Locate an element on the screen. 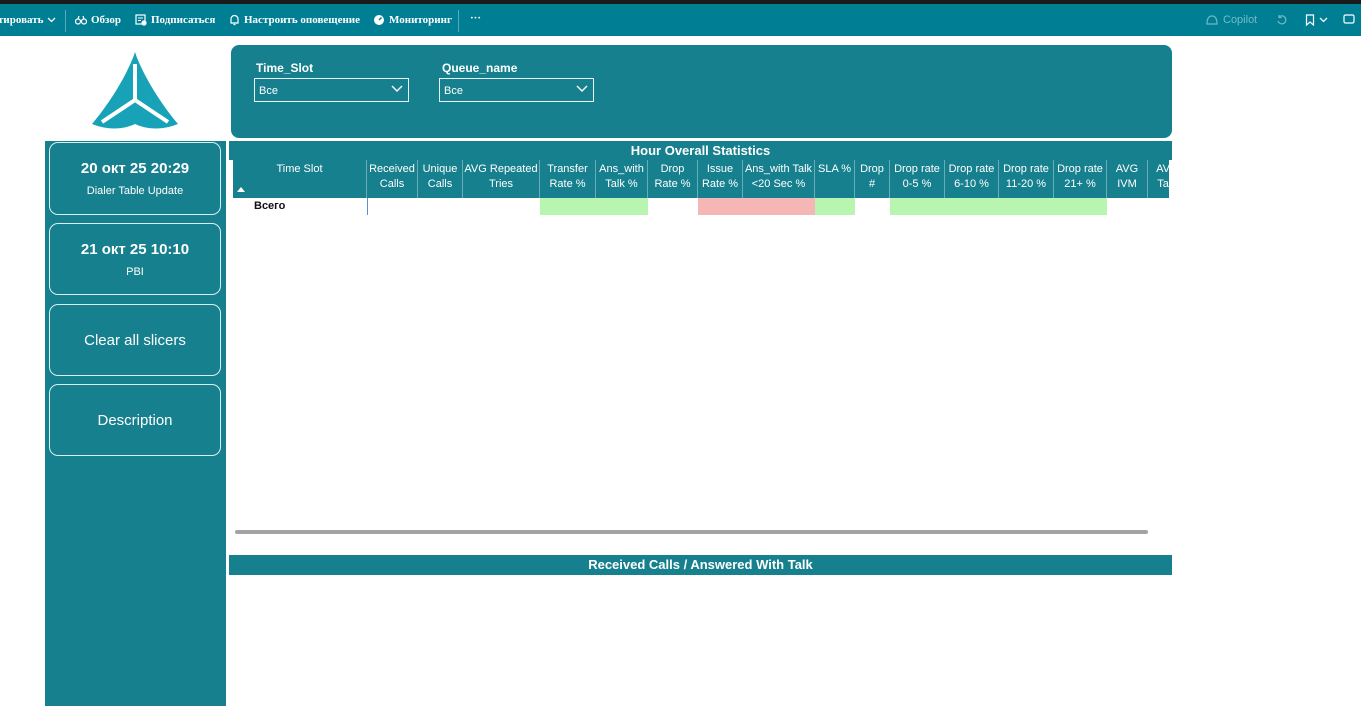  queue-name-value: Все is located at coordinates (453, 91).